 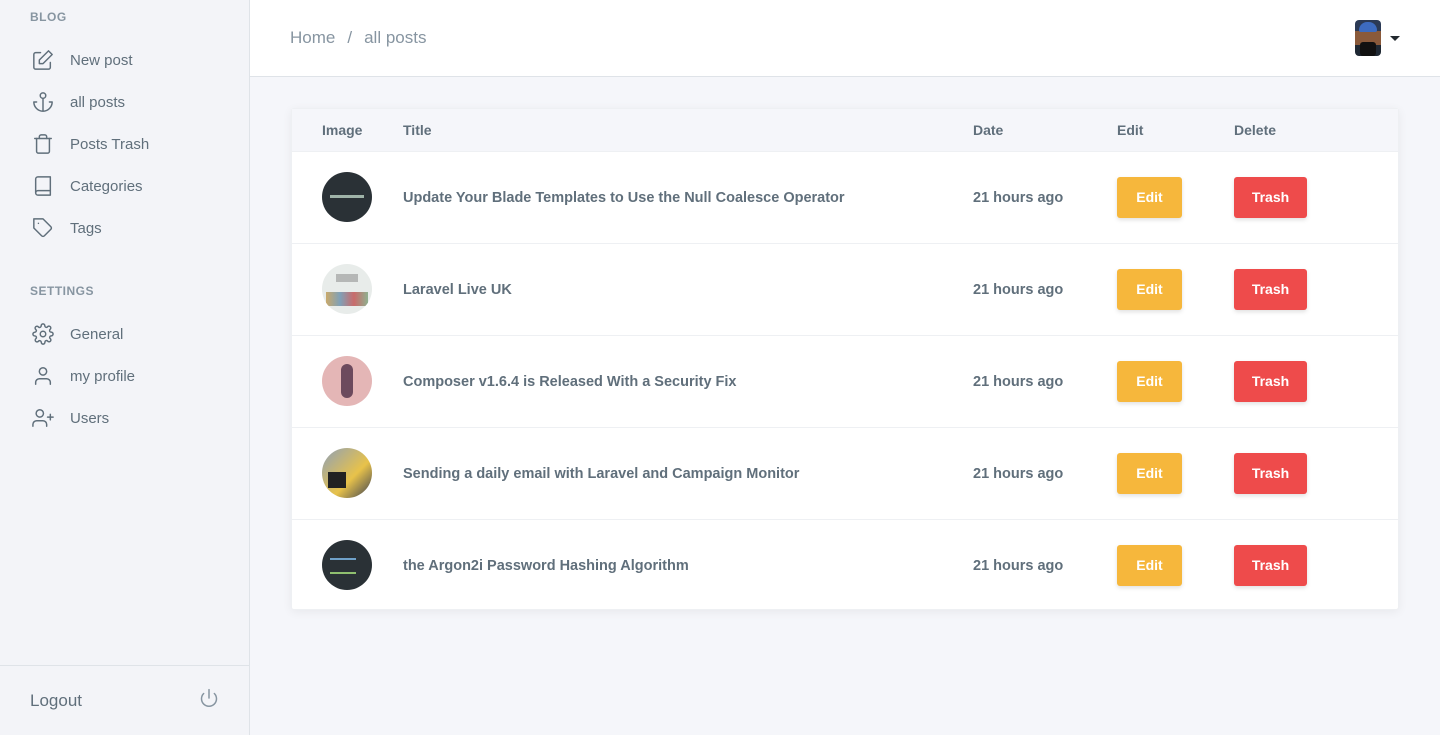 What do you see at coordinates (342, 129) in the screenshot?
I see `column-header-image: Image` at bounding box center [342, 129].